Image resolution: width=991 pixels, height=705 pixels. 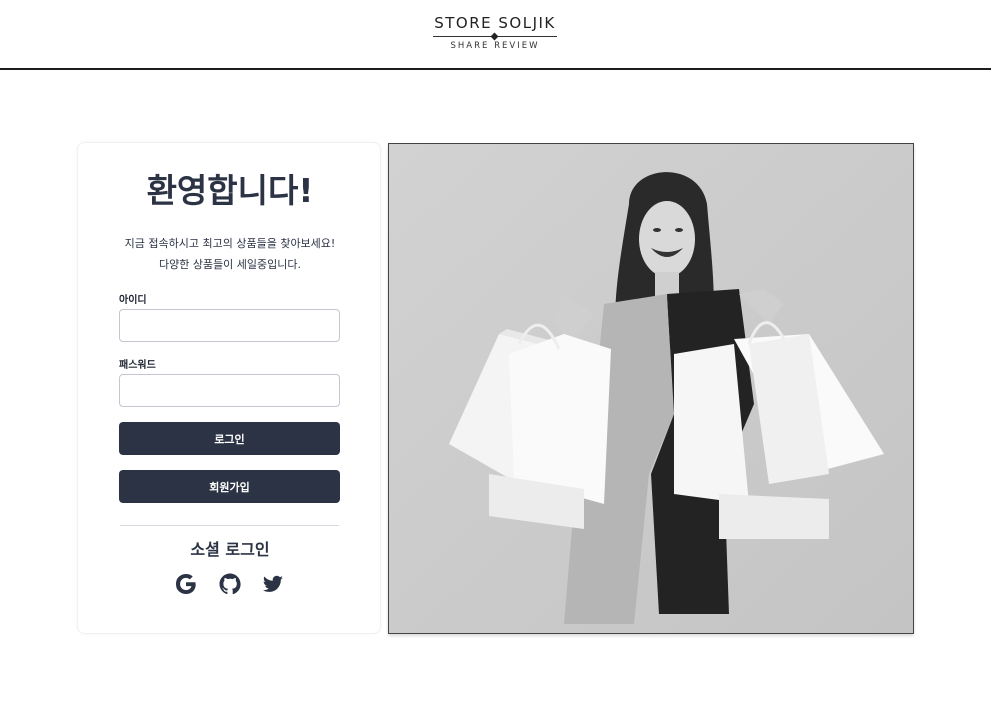 What do you see at coordinates (230, 549) in the screenshot?
I see `social-login-title: 소셜 로그인` at bounding box center [230, 549].